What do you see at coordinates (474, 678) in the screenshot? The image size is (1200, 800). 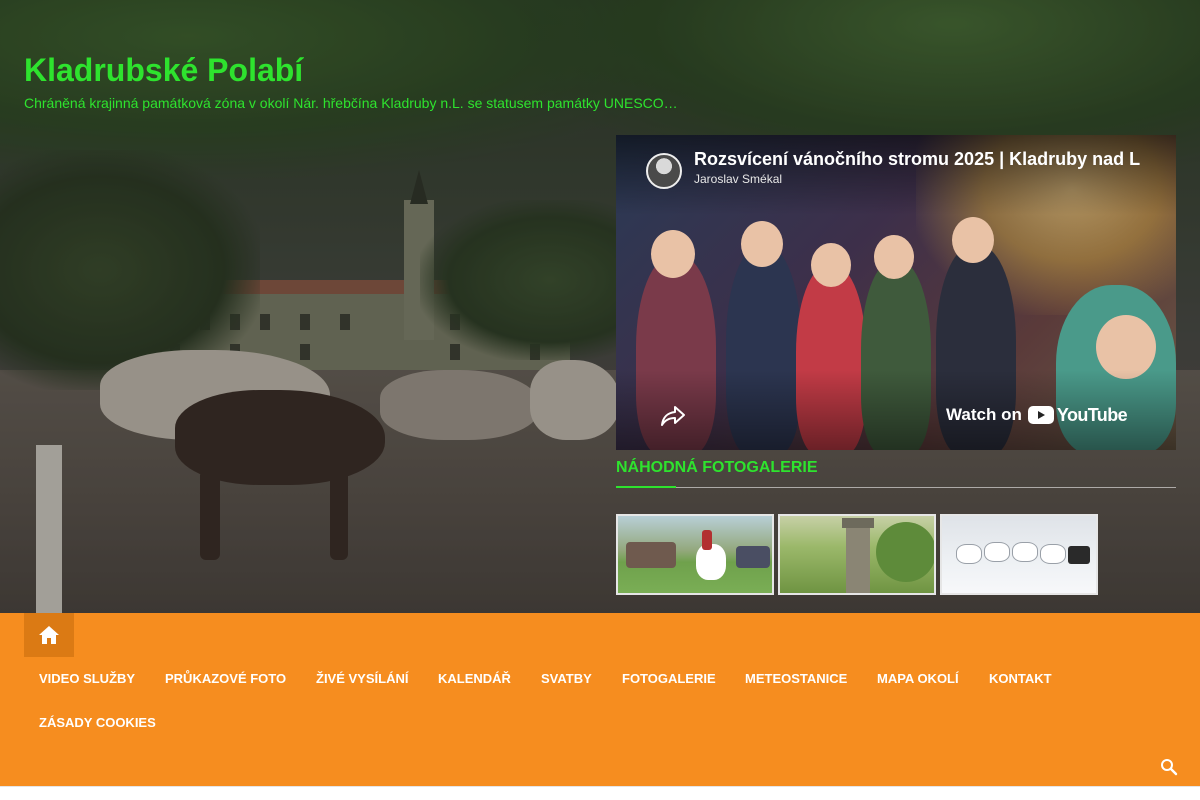 I see `nav-item-kalendar: Kalendář` at bounding box center [474, 678].